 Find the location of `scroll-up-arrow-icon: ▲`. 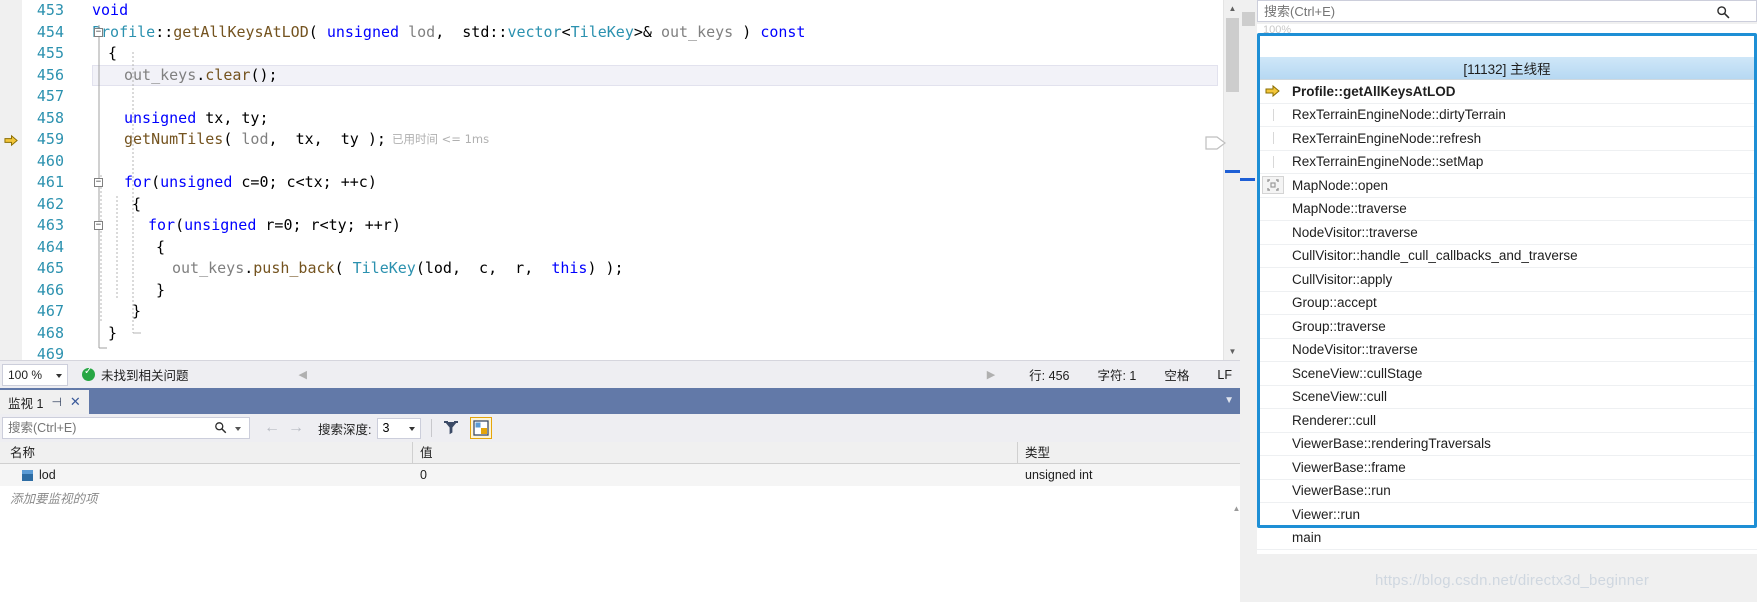

scroll-up-arrow-icon: ▲ is located at coordinates (1232, 8).